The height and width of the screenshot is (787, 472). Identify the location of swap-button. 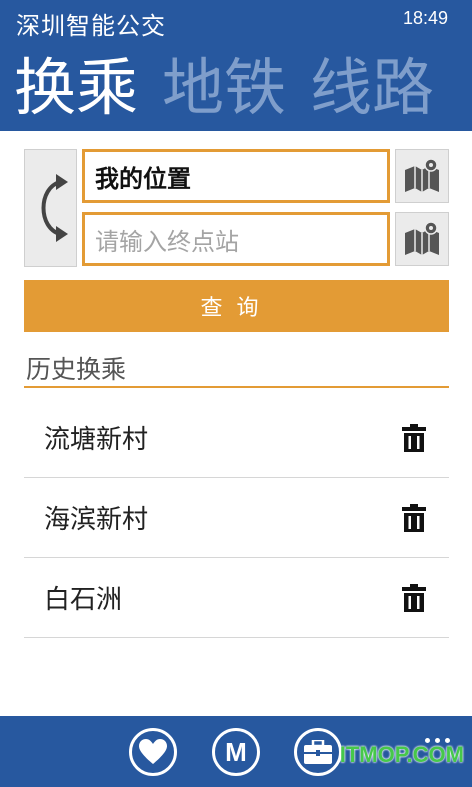
(50, 208).